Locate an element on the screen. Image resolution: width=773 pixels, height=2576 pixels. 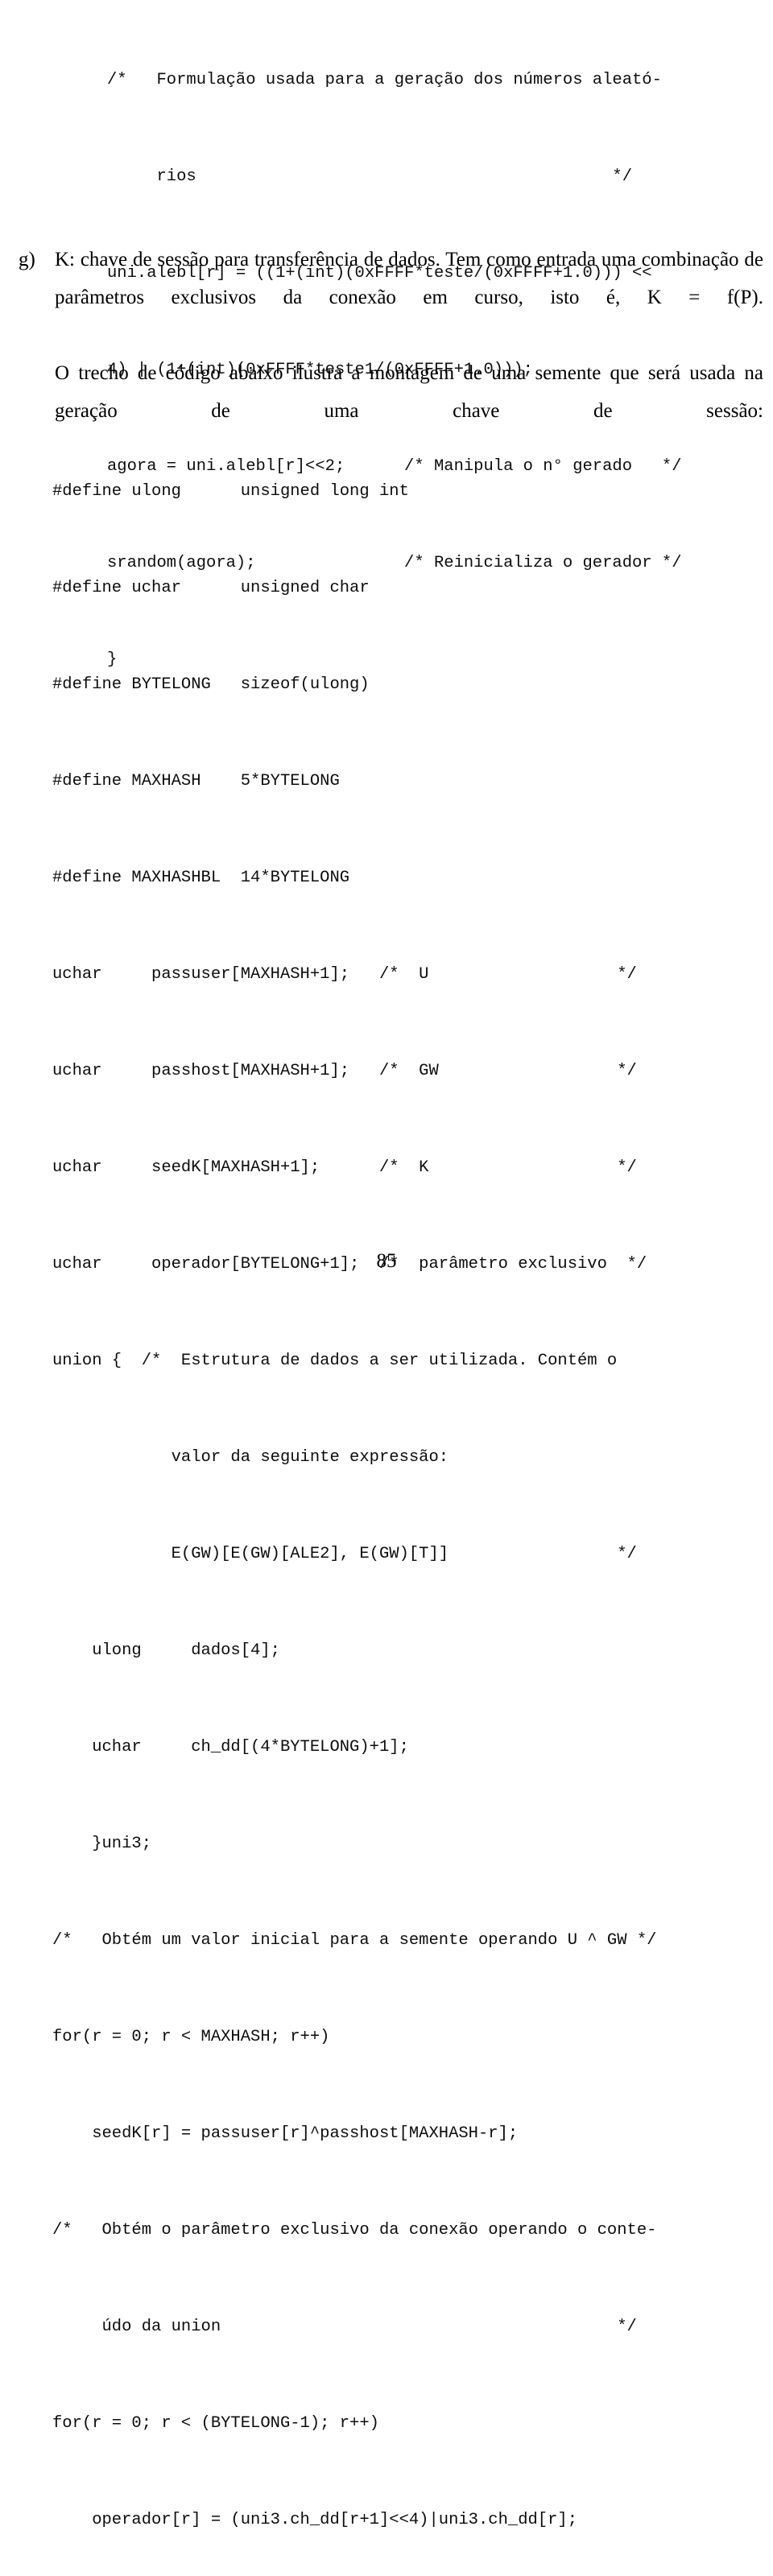
page-number: 85 is located at coordinates (386, 1261).